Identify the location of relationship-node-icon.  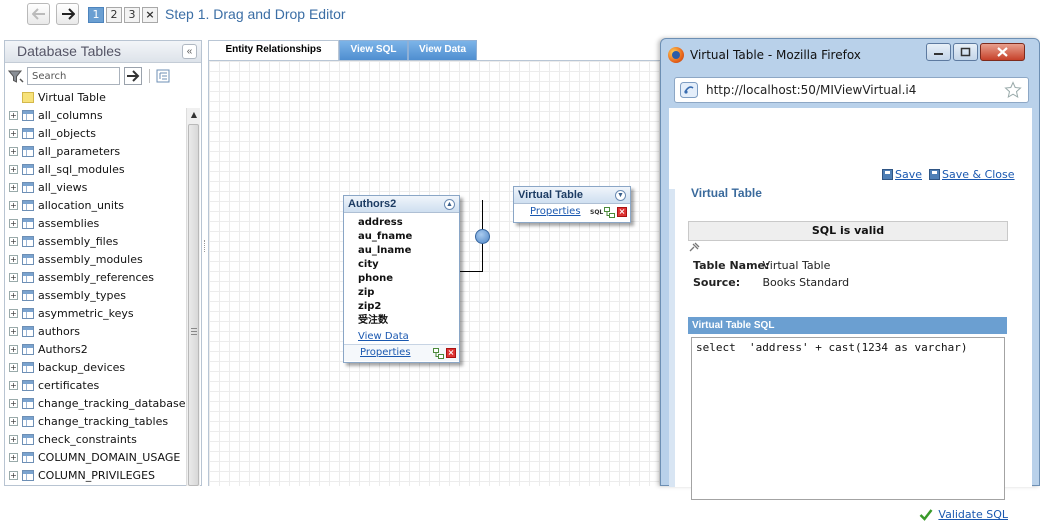
(482, 236).